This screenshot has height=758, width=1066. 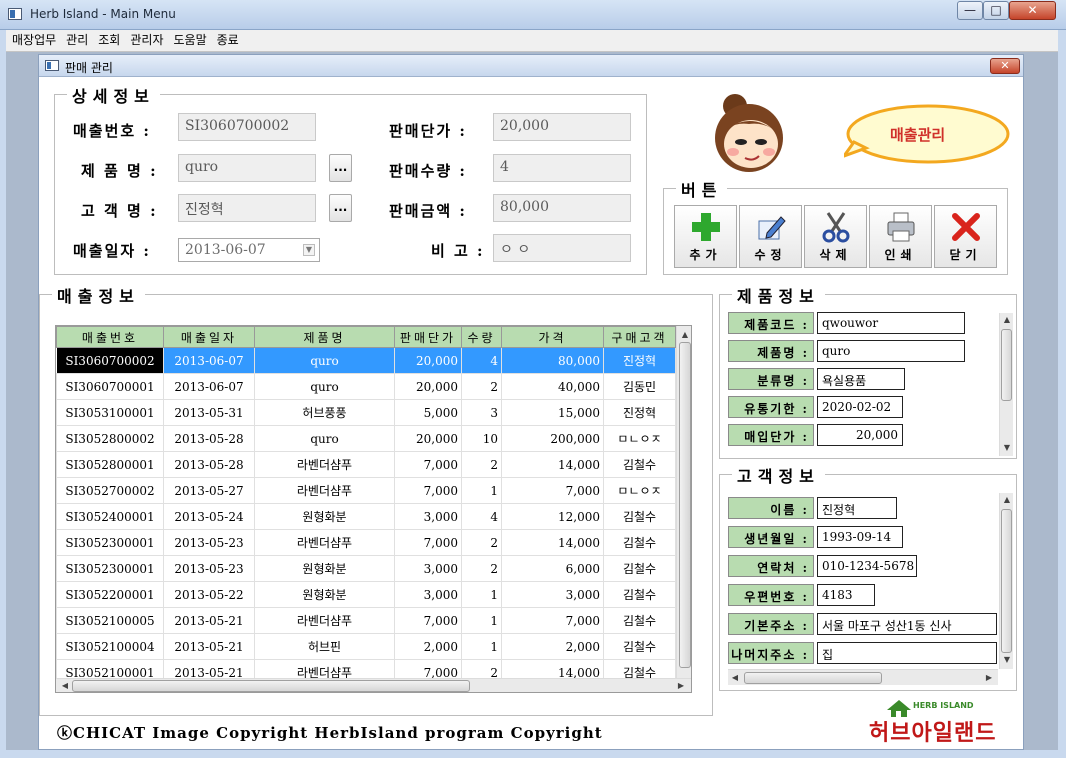 What do you see at coordinates (110, 594) in the screenshot?
I see `table-cell: SI3052200001` at bounding box center [110, 594].